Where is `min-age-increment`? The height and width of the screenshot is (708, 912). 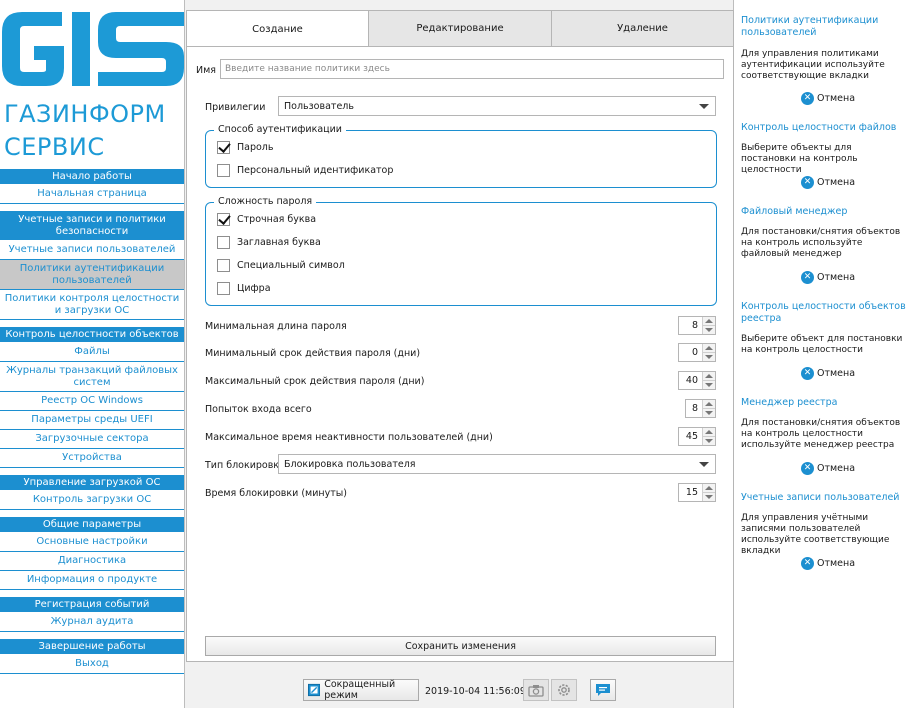
min-age-increment is located at coordinates (709, 348).